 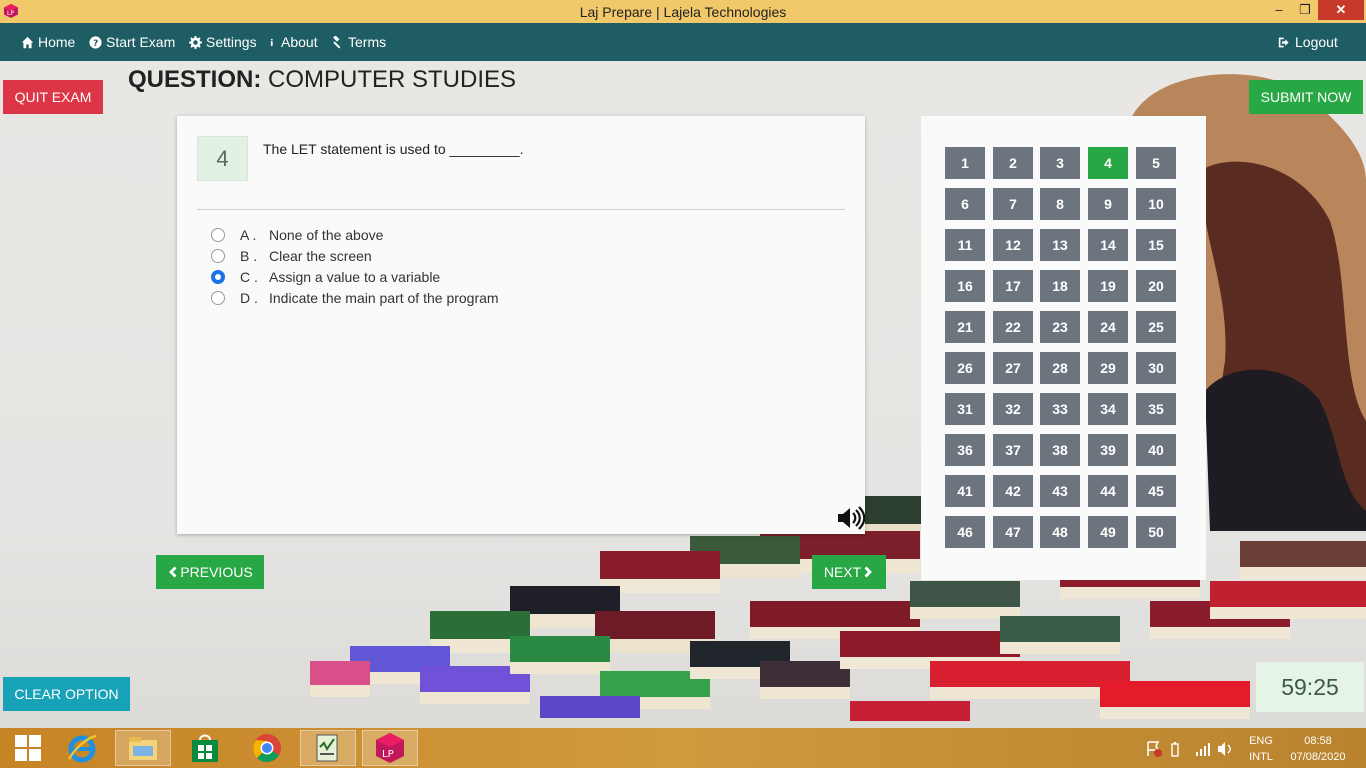 I want to click on question-nav-button: 42, so click(x=1013, y=491).